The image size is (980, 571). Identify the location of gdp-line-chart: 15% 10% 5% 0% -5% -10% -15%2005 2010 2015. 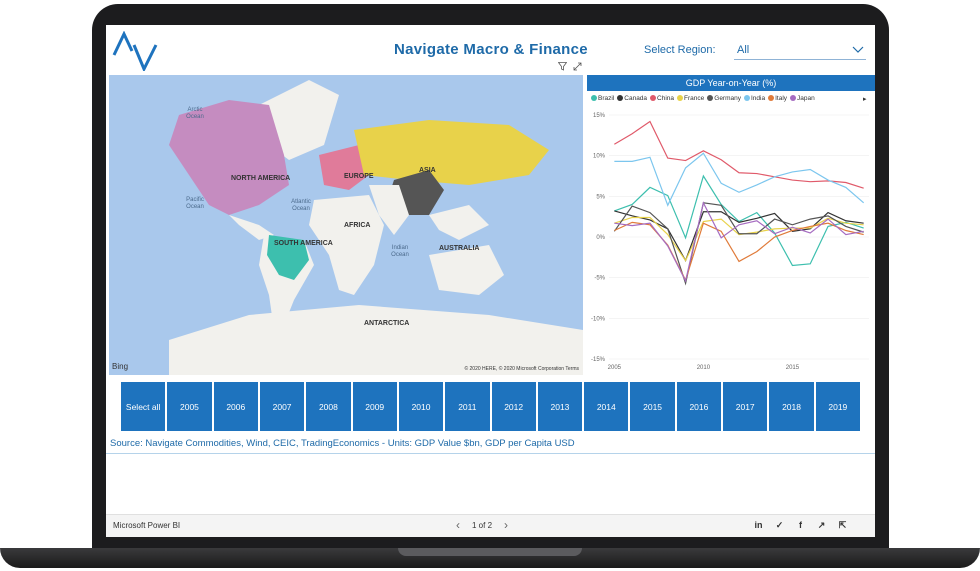
(731, 241).